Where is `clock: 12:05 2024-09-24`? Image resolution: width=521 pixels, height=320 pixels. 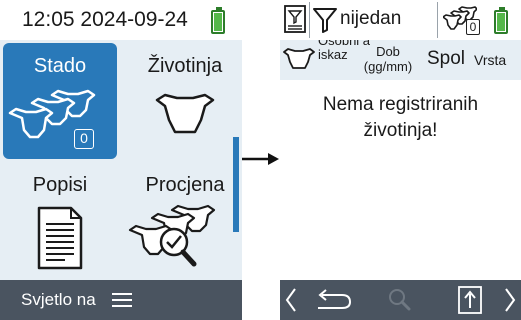
clock: 12:05 2024-09-24 is located at coordinates (105, 20).